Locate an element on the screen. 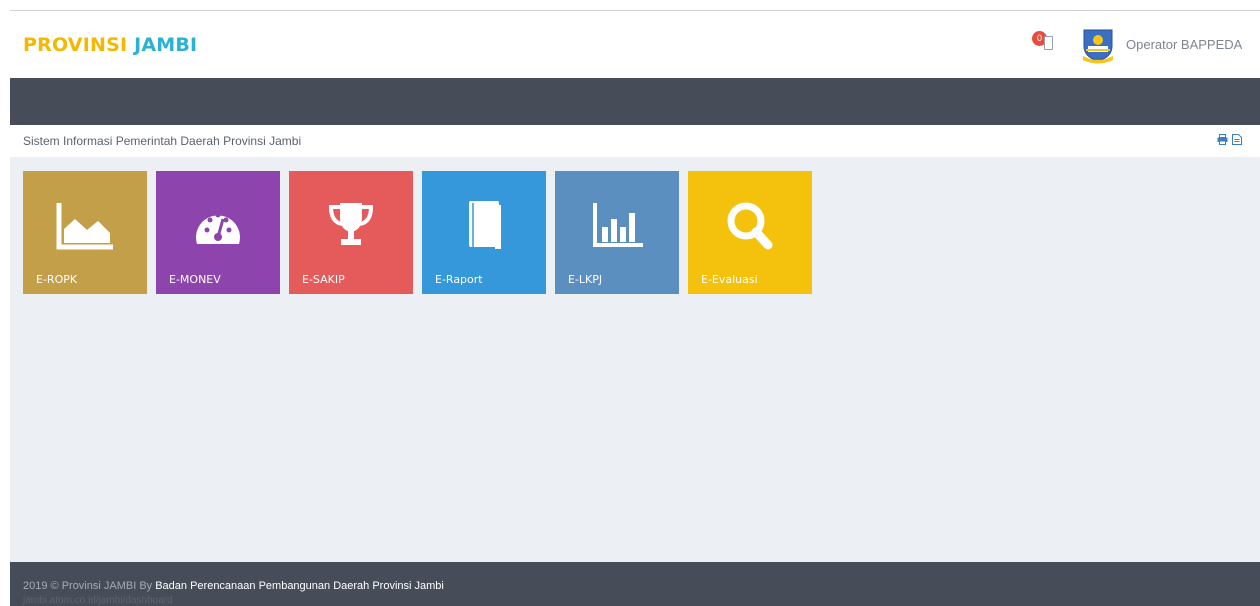 This screenshot has width=1260, height=606. print-icon is located at coordinates (1222, 141).